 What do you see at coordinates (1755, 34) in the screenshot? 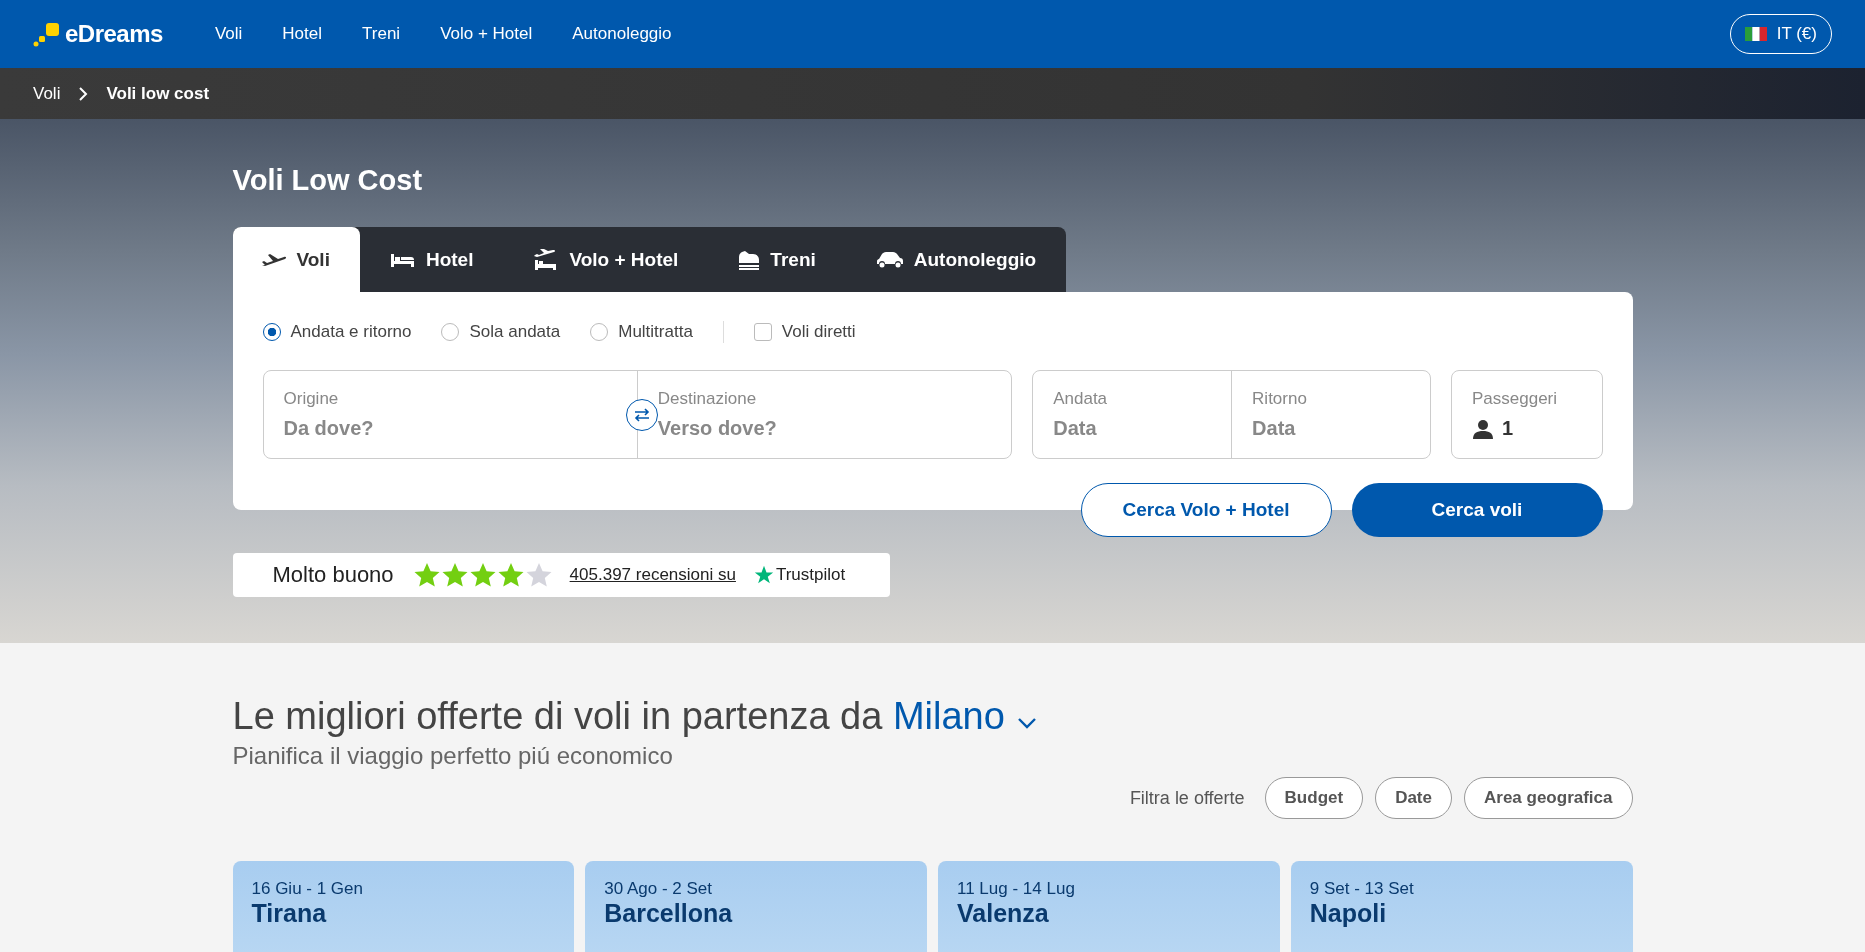
I see `flag-icon` at bounding box center [1755, 34].